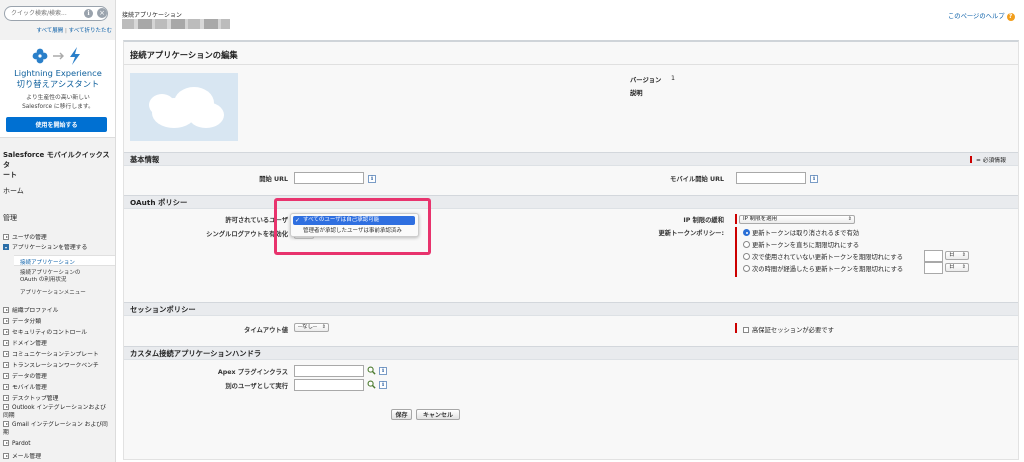 This screenshot has width=1024, height=462. I want to click on sidebar-item-security: セキュリティのコントロール, so click(45, 331).